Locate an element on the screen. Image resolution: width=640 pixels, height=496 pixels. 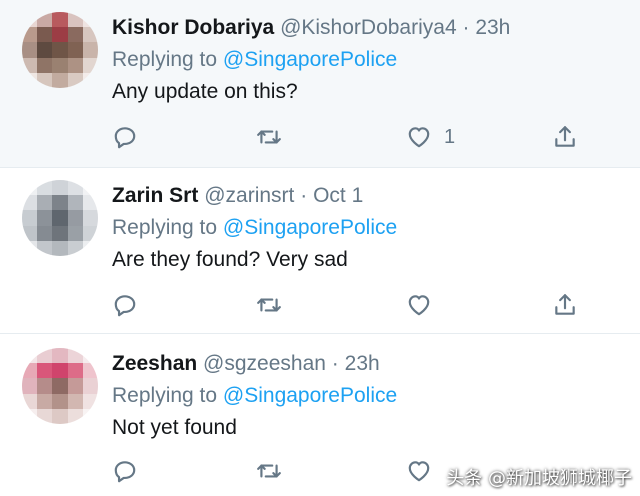
watermark: 头条 @新加坡狮城椰子 is located at coordinates (539, 478).